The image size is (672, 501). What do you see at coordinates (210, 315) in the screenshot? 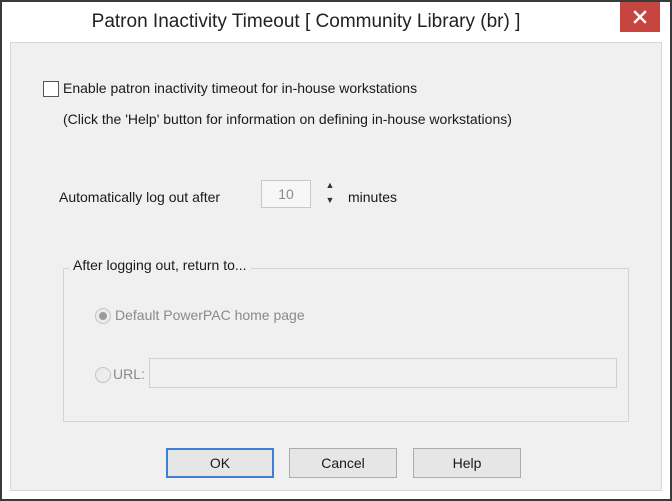
I see `default-home-label: Default PowerPAC home page` at bounding box center [210, 315].